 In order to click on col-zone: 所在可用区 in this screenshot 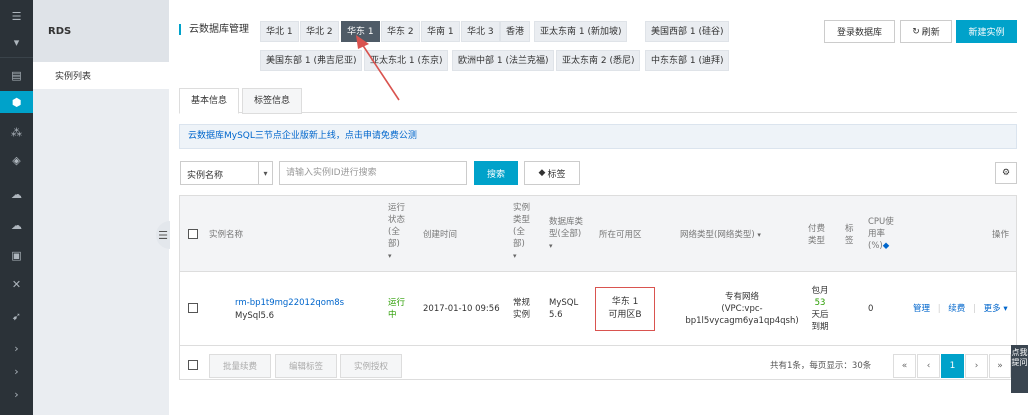, I will do `click(620, 235)`.